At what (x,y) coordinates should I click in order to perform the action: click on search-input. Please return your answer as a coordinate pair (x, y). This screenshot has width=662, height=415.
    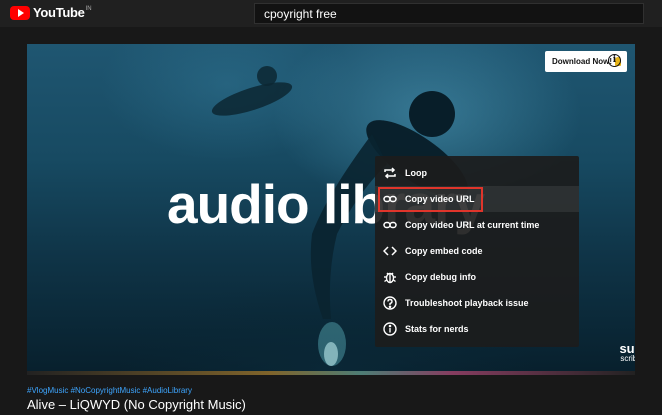
    Looking at the image, I should click on (449, 13).